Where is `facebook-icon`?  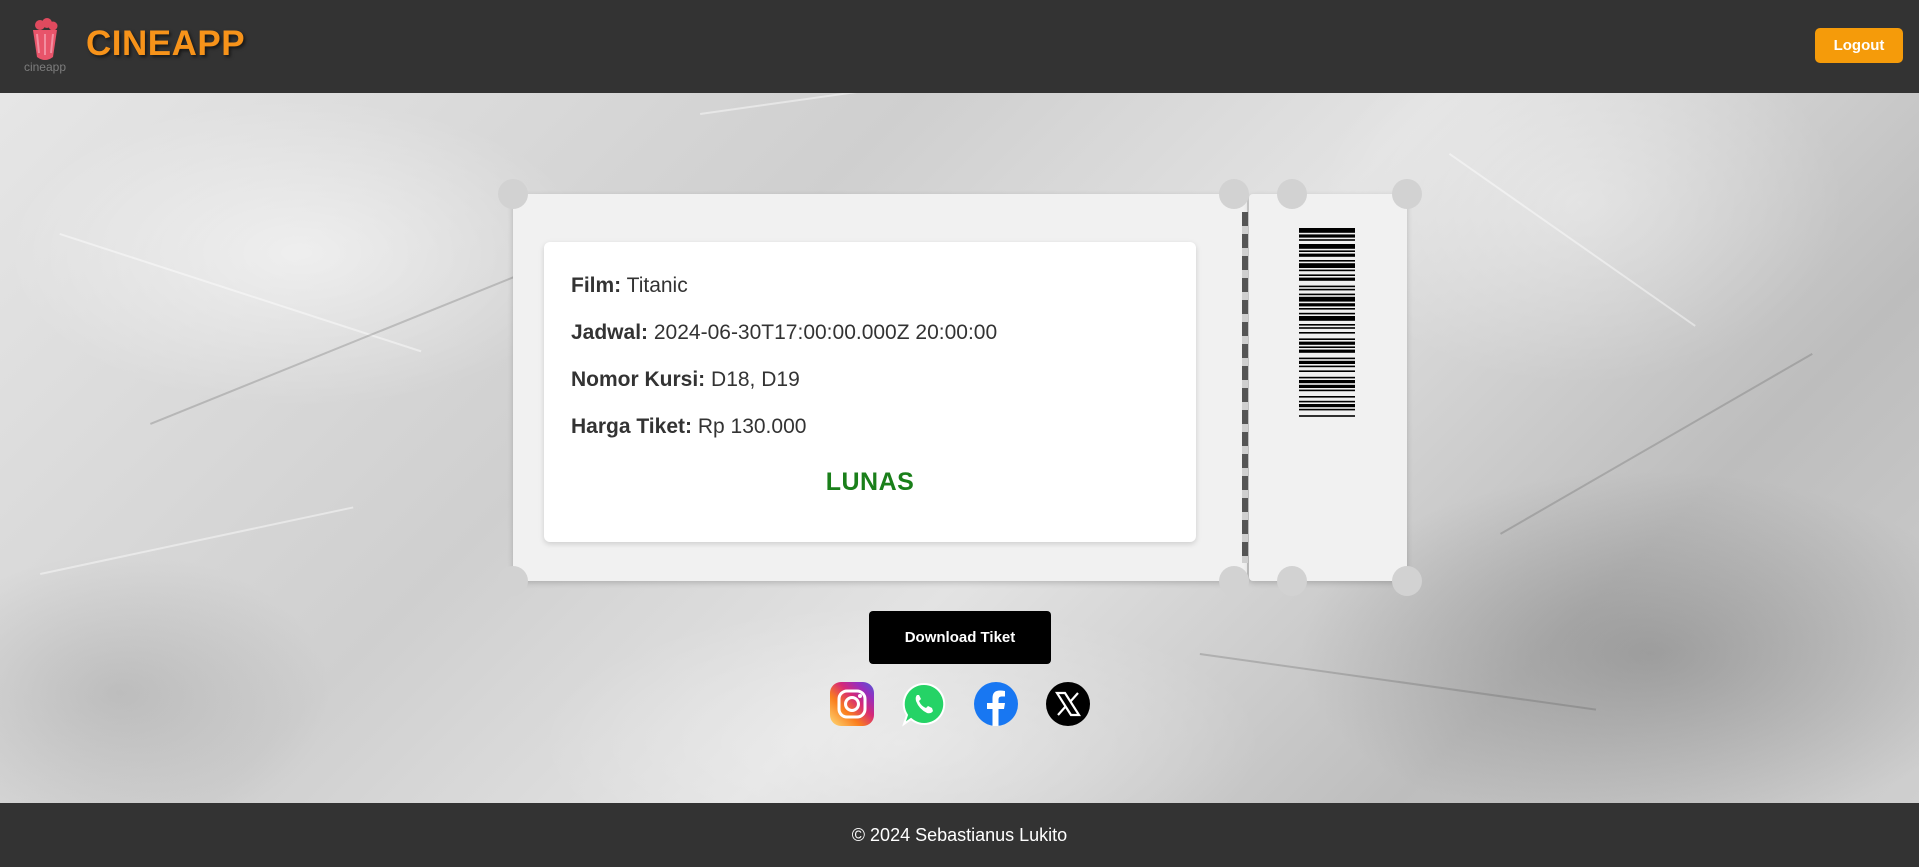
facebook-icon is located at coordinates (996, 704).